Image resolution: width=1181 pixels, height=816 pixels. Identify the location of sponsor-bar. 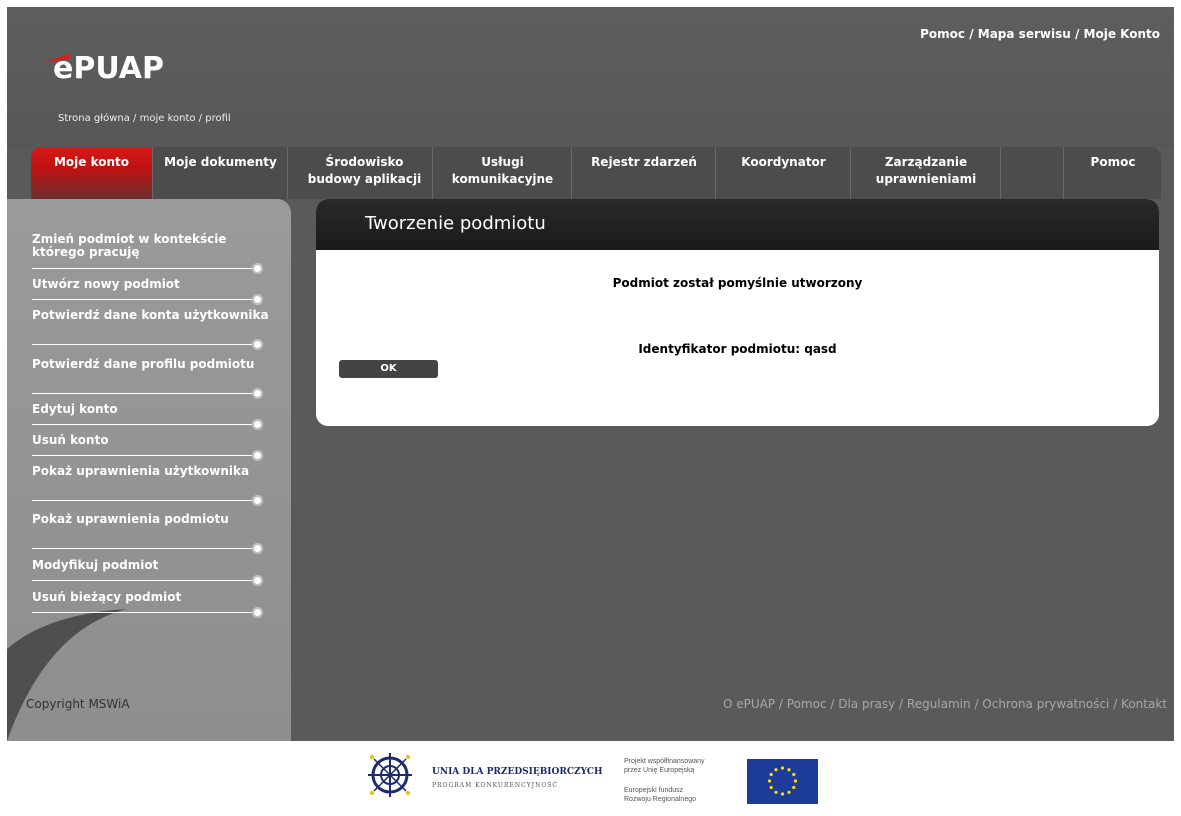
(590, 778).